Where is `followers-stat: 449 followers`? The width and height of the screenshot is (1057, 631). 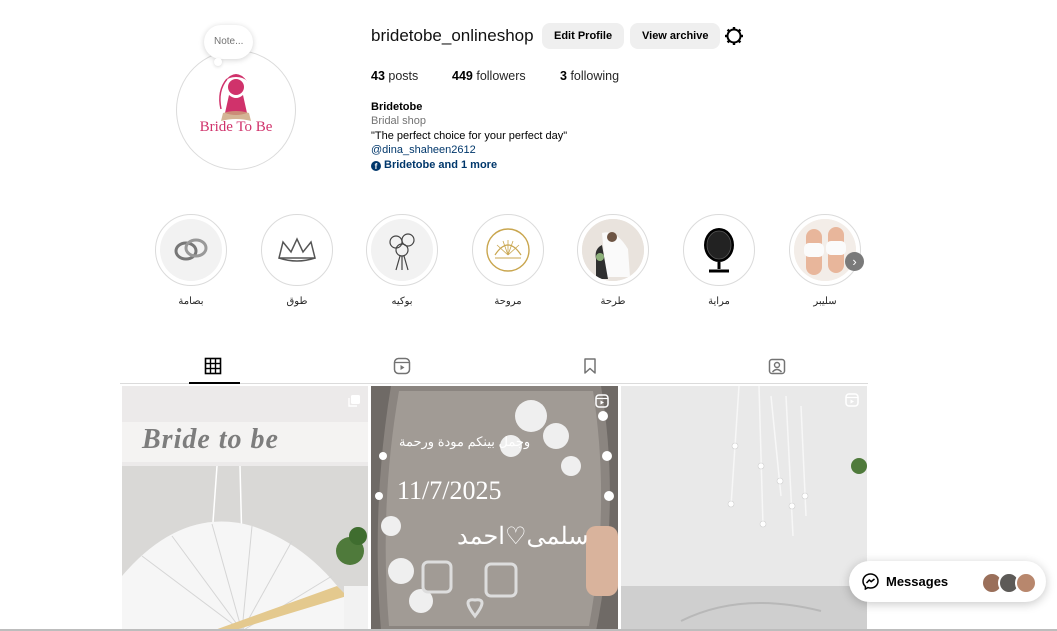
followers-stat: 449 followers is located at coordinates (489, 76).